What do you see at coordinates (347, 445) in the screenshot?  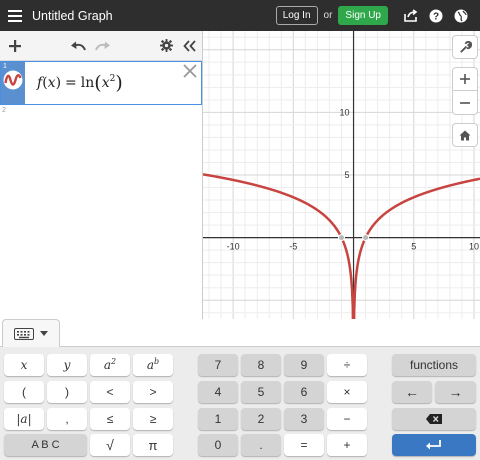 I see `key-plus: +` at bounding box center [347, 445].